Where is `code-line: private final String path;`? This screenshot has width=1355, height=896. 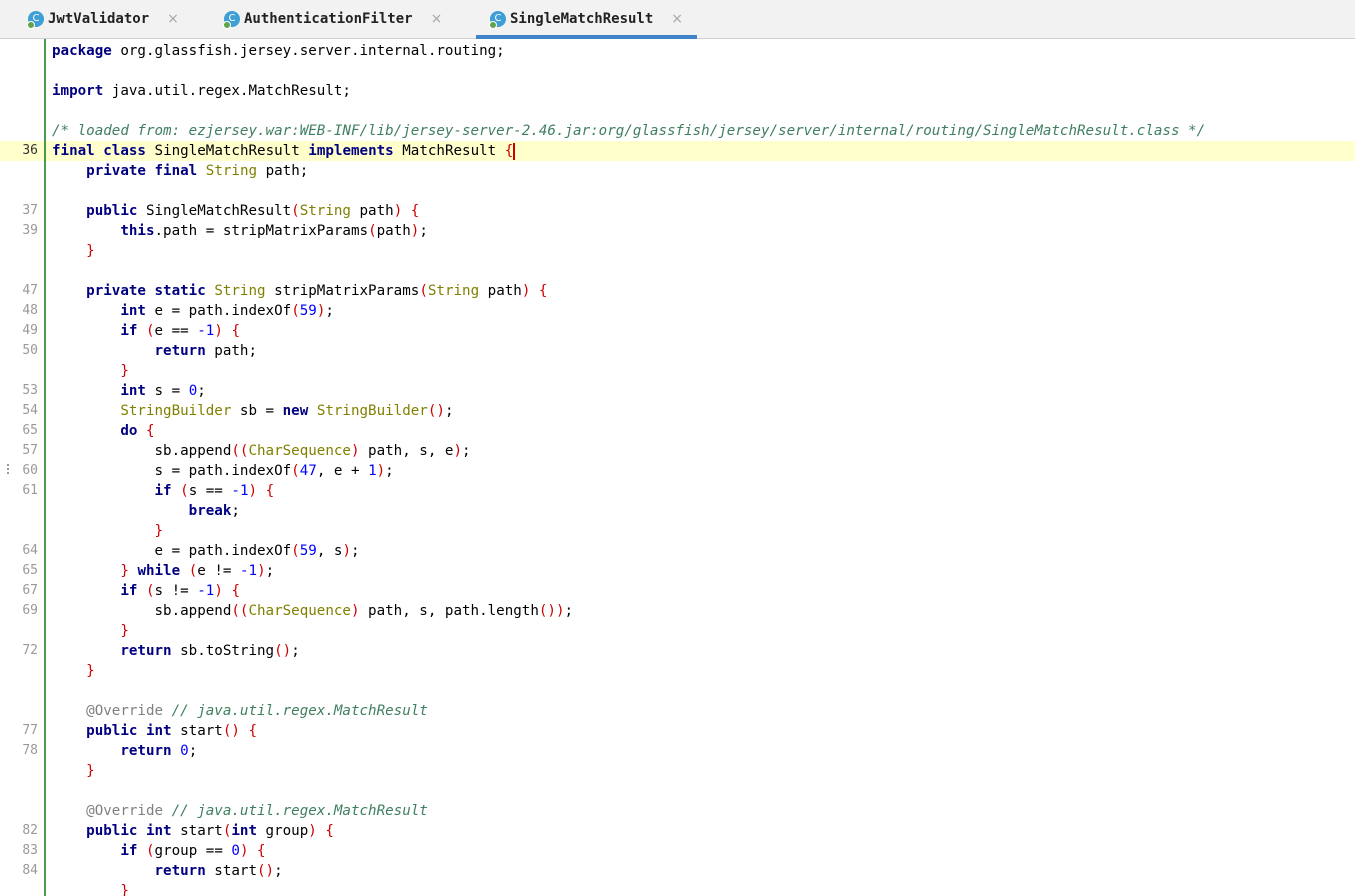 code-line: private final String path; is located at coordinates (700, 171).